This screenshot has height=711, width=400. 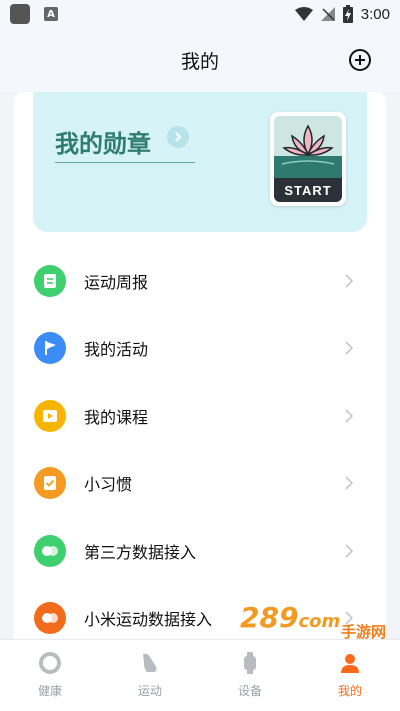 I want to click on site-watermark: 289com 手游网, so click(x=315, y=622).